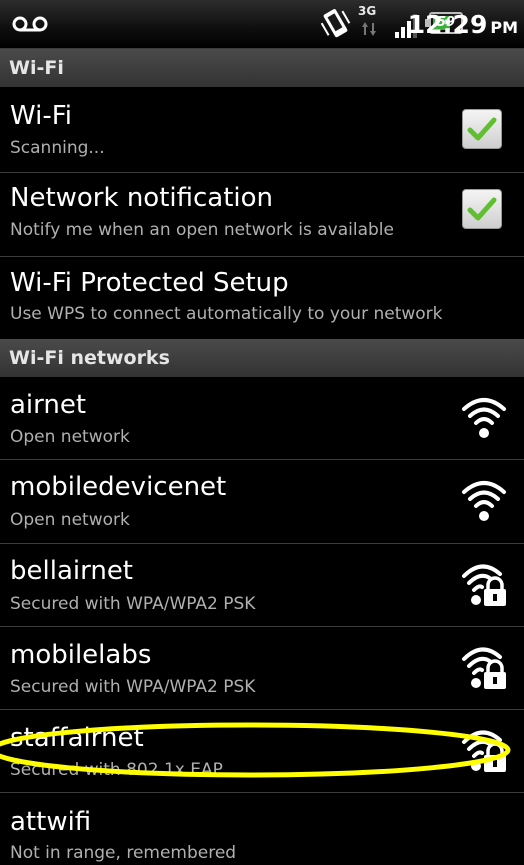 The image size is (524, 865). I want to click on clock-time: 12:29, so click(447, 24).